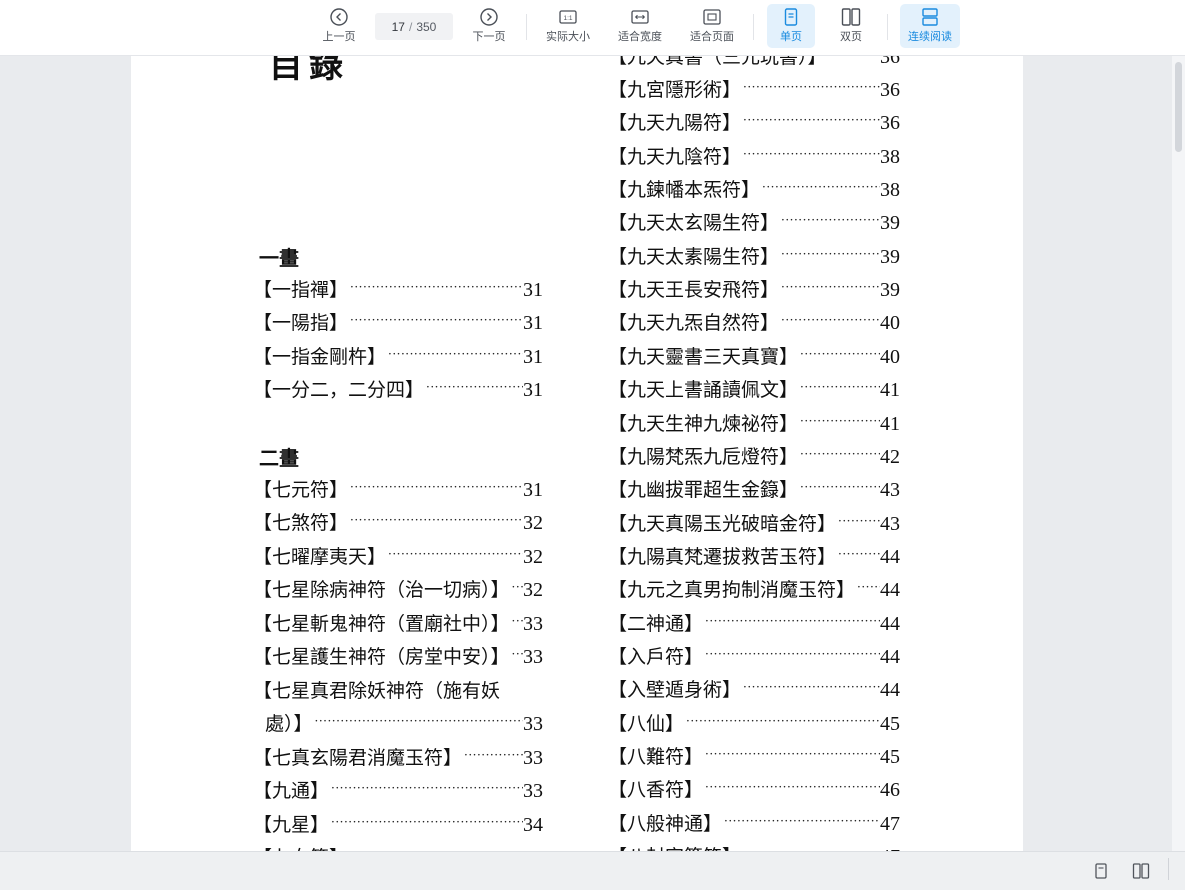 Image resolution: width=1185 pixels, height=890 pixels. Describe the element at coordinates (398, 521) in the screenshot. I see `toc-entry: 【七煞符】 32` at that location.